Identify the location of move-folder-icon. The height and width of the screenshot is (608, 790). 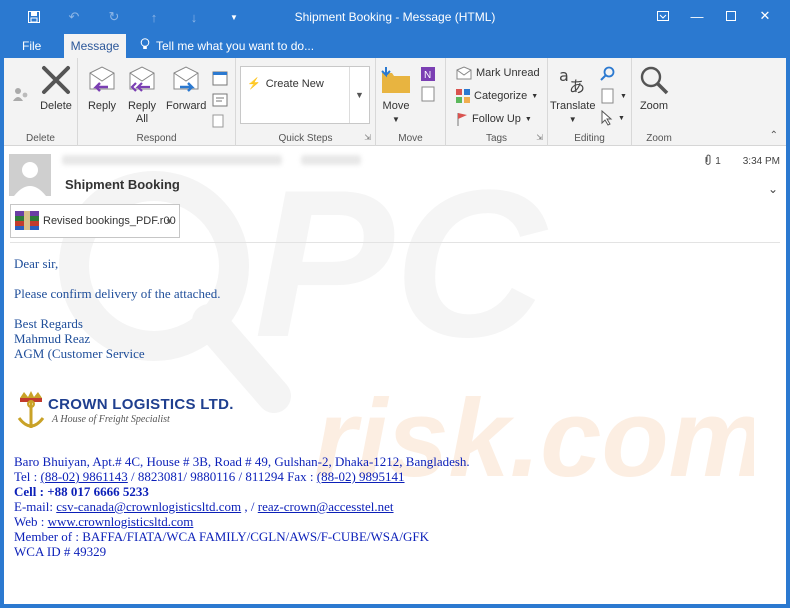
(396, 80).